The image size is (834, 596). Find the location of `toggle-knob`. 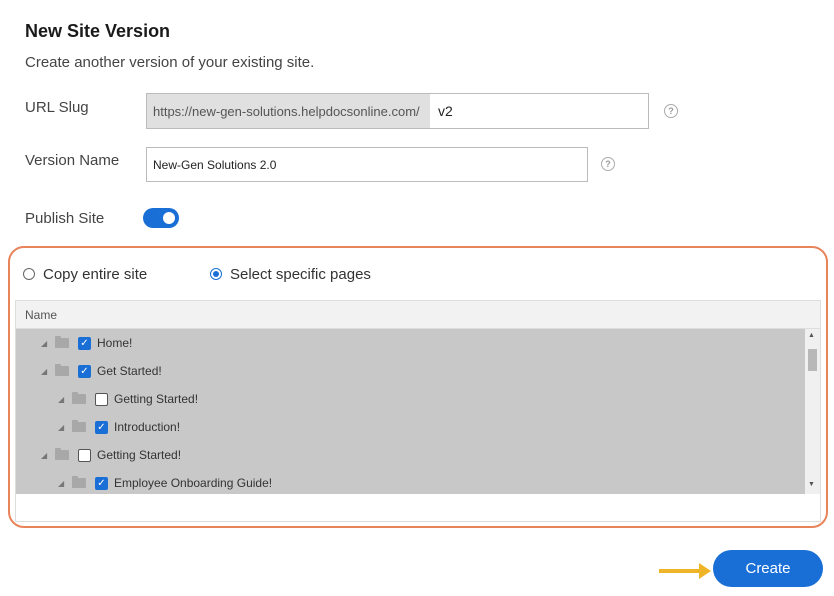

toggle-knob is located at coordinates (169, 218).